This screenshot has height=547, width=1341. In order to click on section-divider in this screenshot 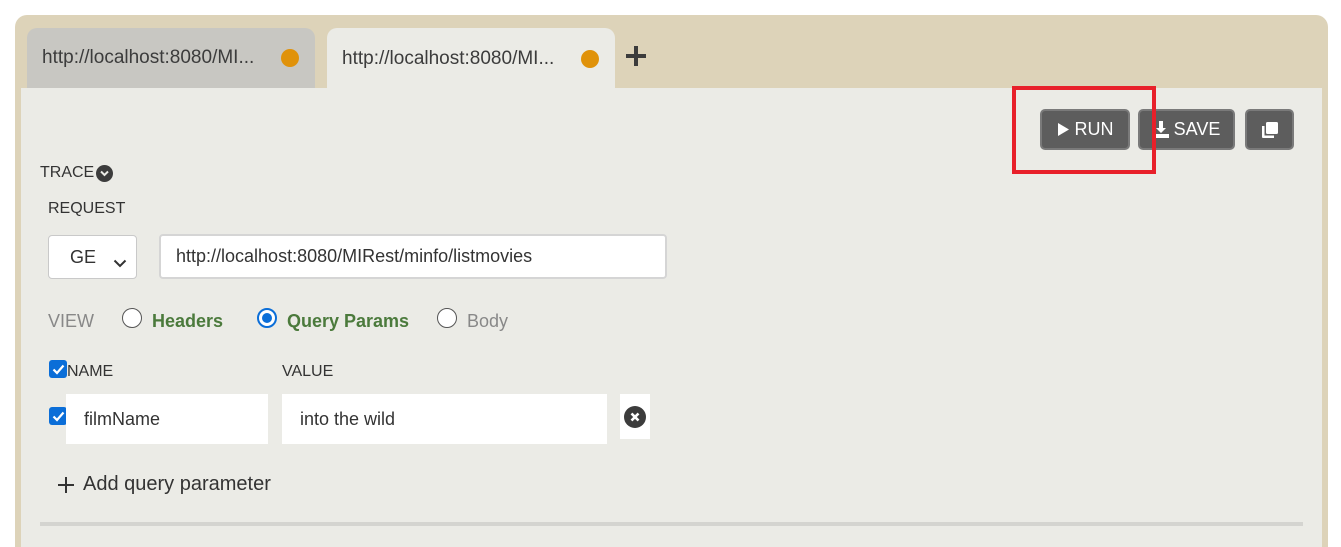, I will do `click(671, 524)`.